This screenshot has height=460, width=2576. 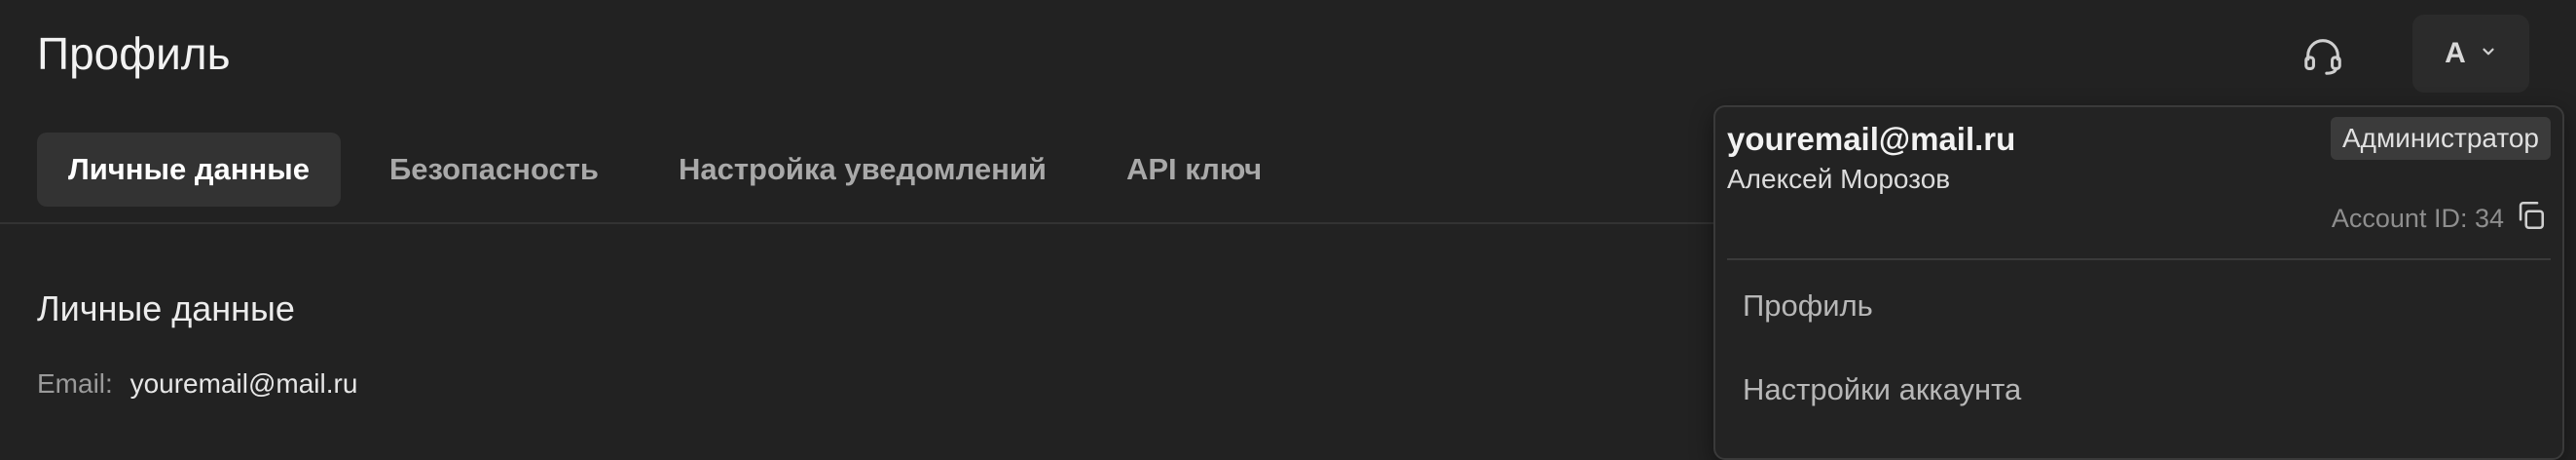 I want to click on menu-item-account-settings: Настройки аккаунта, so click(x=1882, y=389).